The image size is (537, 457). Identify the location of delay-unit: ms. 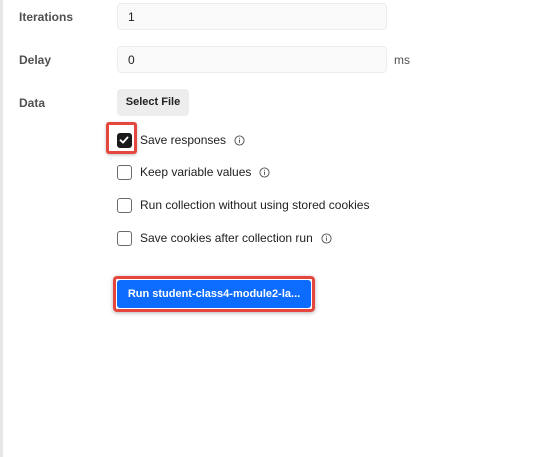
(402, 60).